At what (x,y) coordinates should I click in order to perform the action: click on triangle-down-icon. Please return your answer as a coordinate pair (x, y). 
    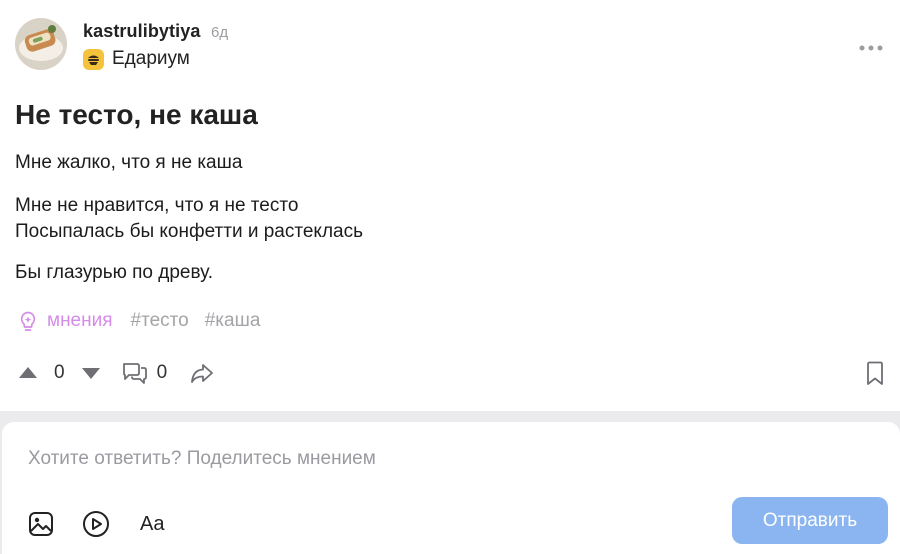
    Looking at the image, I should click on (90, 373).